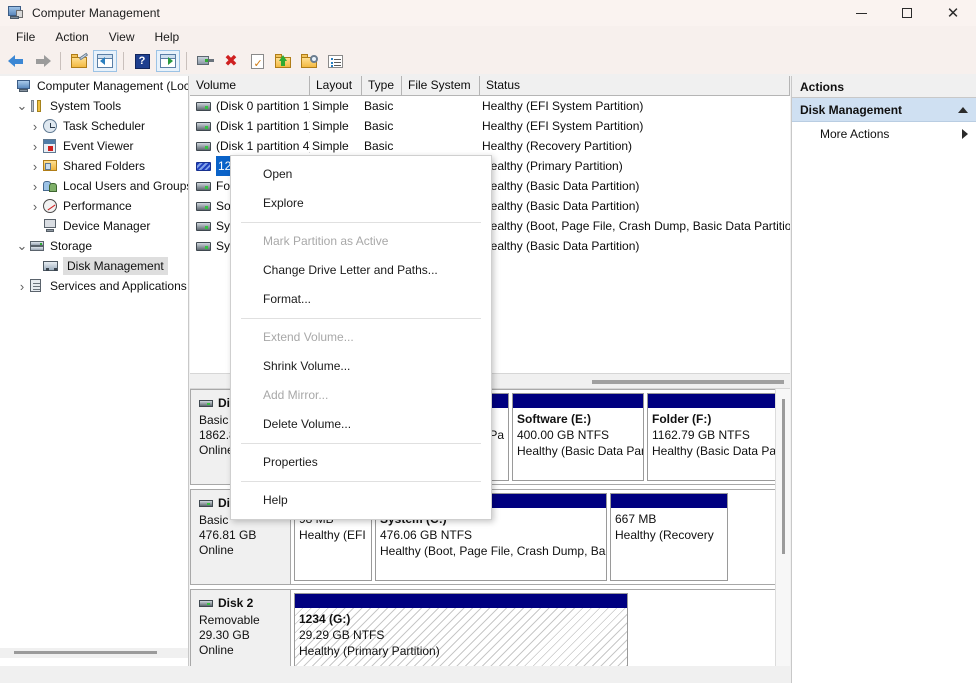 The image size is (976, 683). I want to click on tree-item-event-viewer: › Event Viewer, so click(94, 146).